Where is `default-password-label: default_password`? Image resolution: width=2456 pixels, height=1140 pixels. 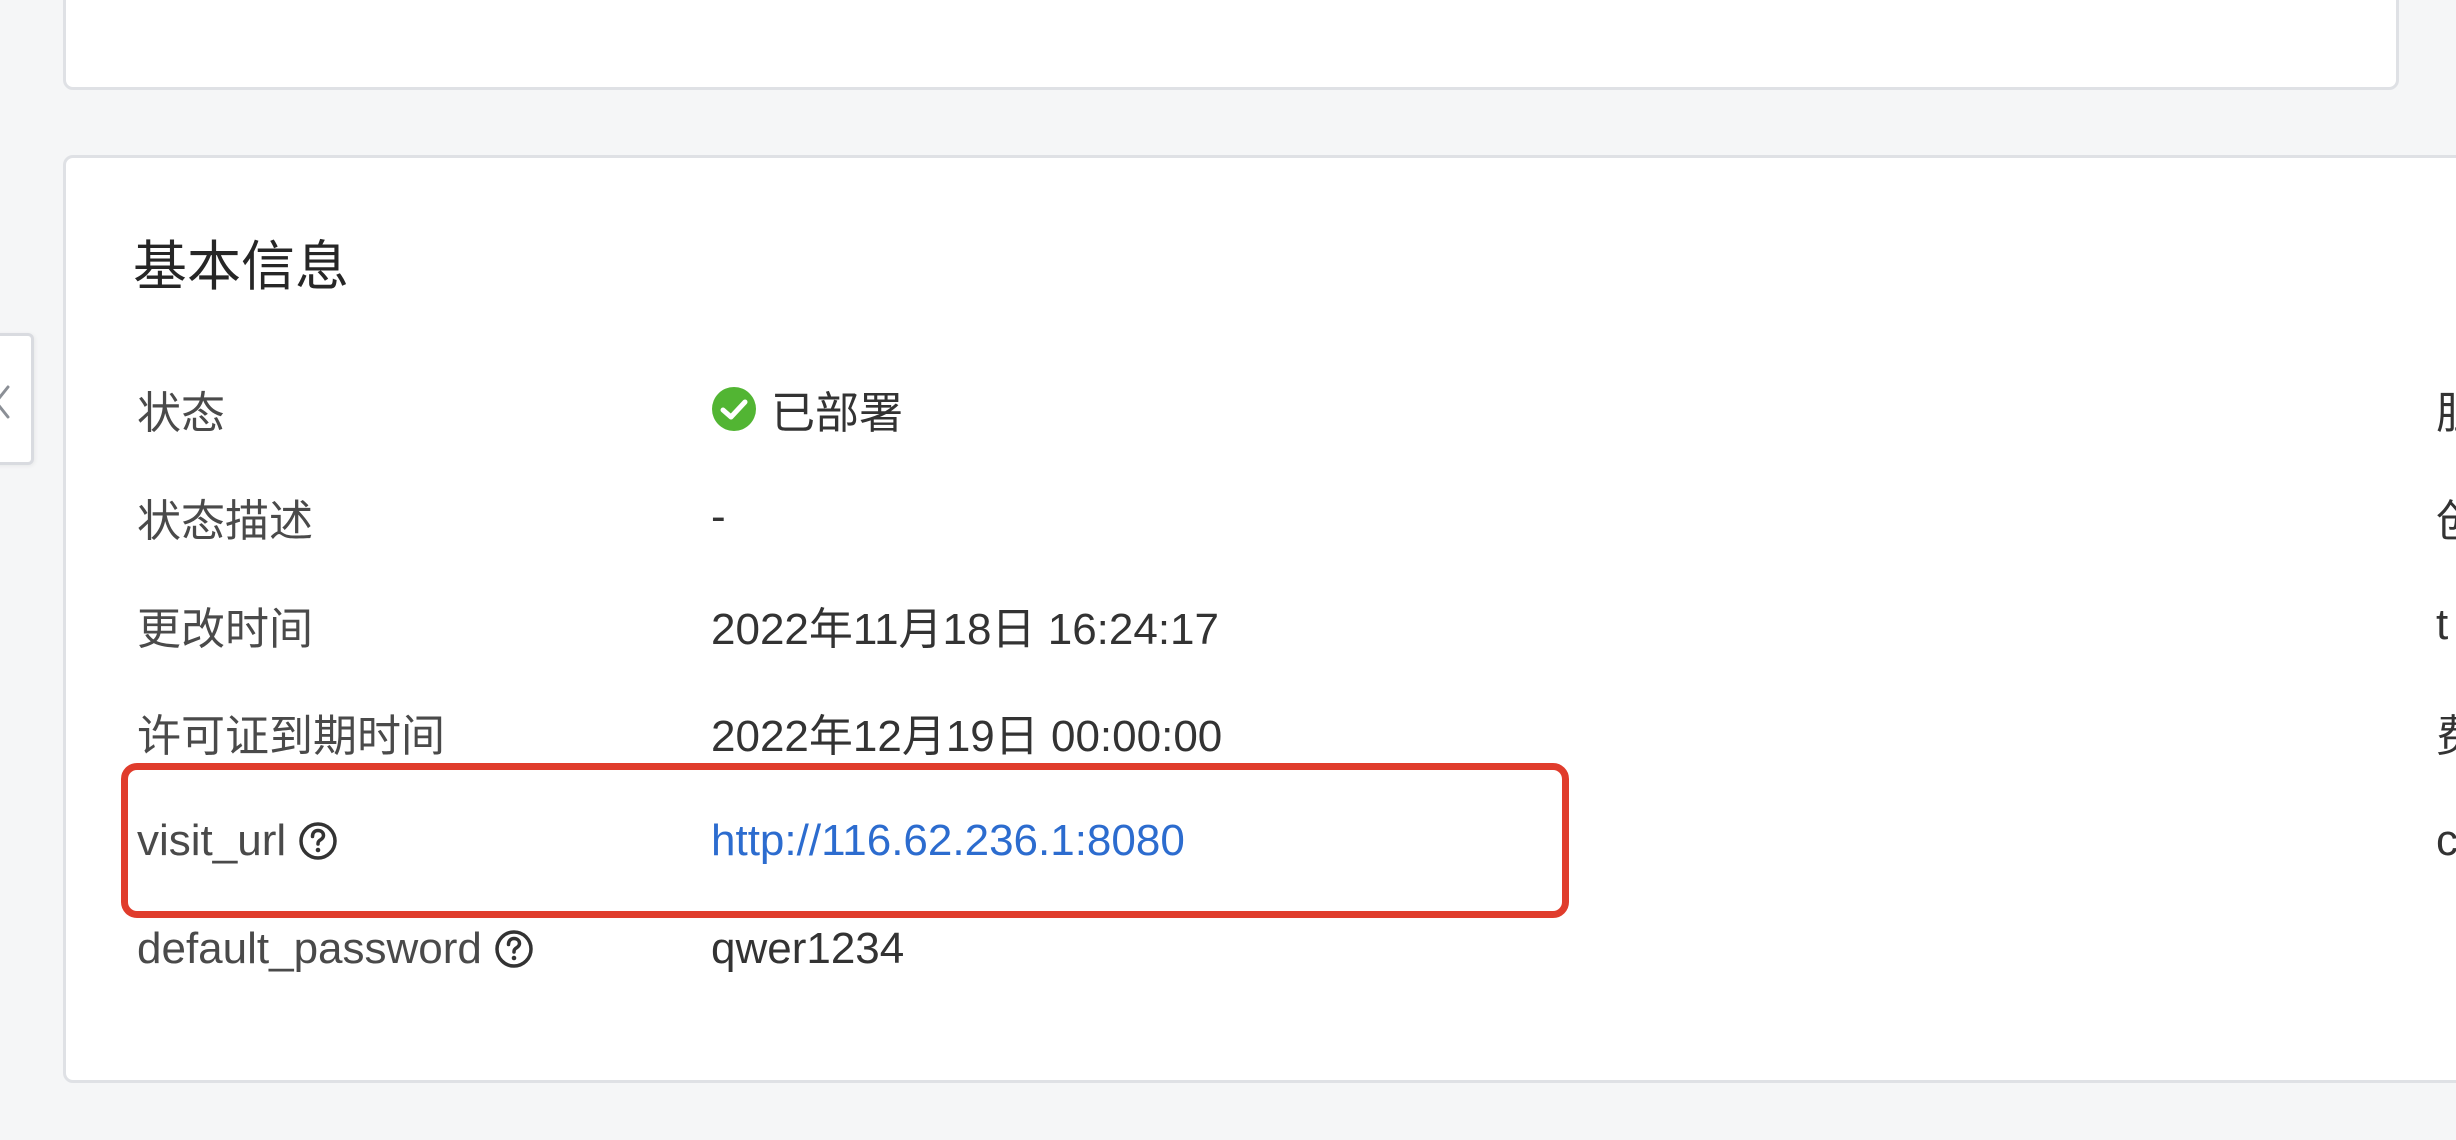 default-password-label: default_password is located at coordinates (335, 949).